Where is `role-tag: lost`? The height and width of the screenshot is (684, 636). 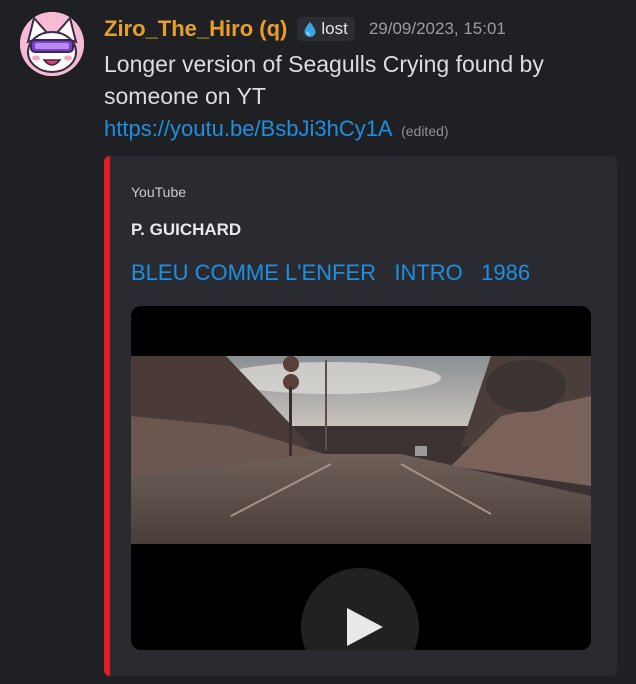 role-tag: lost is located at coordinates (326, 29).